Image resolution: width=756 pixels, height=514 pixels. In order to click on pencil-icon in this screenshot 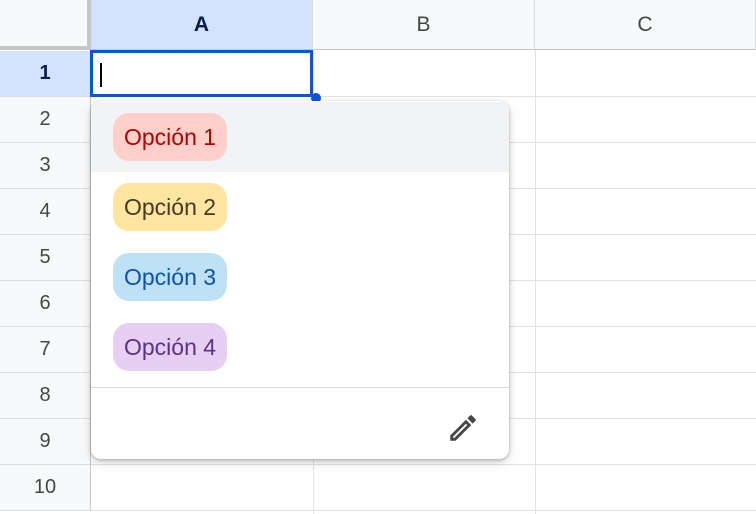, I will do `click(463, 428)`.